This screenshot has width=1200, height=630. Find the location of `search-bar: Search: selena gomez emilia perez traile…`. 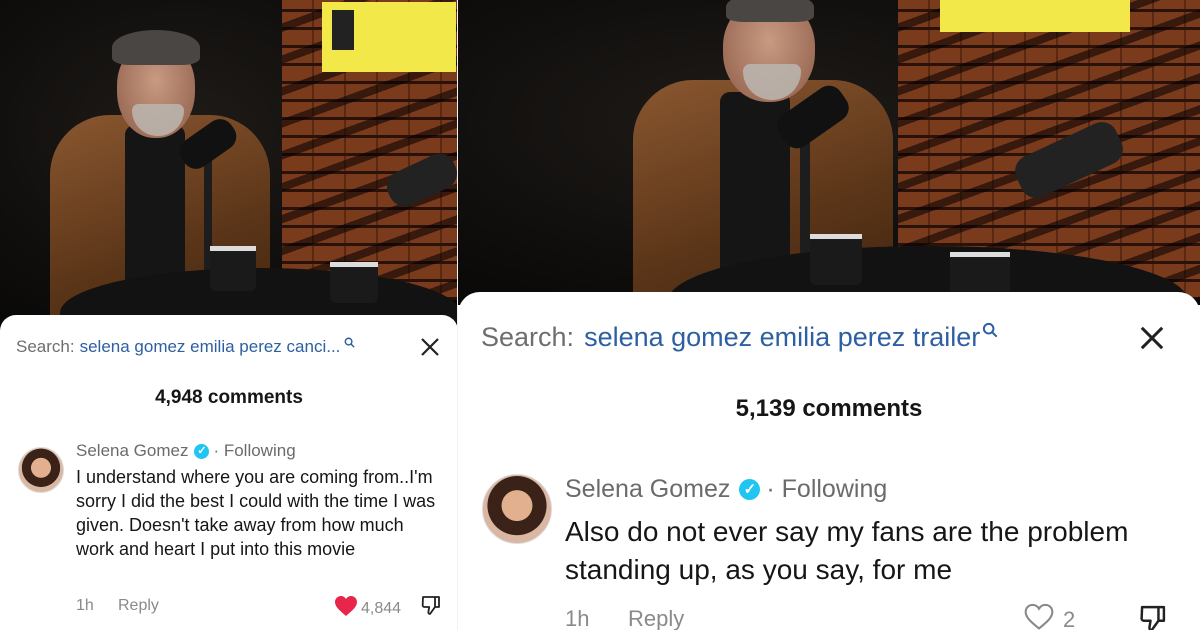

search-bar: Search: selena gomez emilia perez traile… is located at coordinates (739, 337).